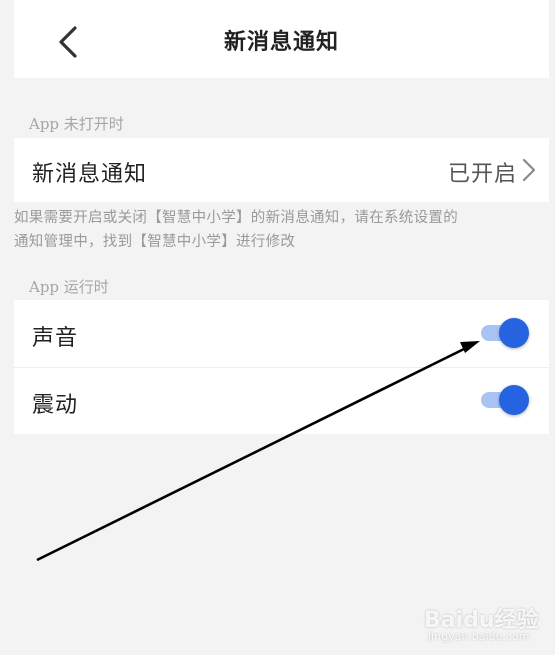 This screenshot has height=655, width=555. I want to click on row-title-vibration: 震动, so click(55, 405).